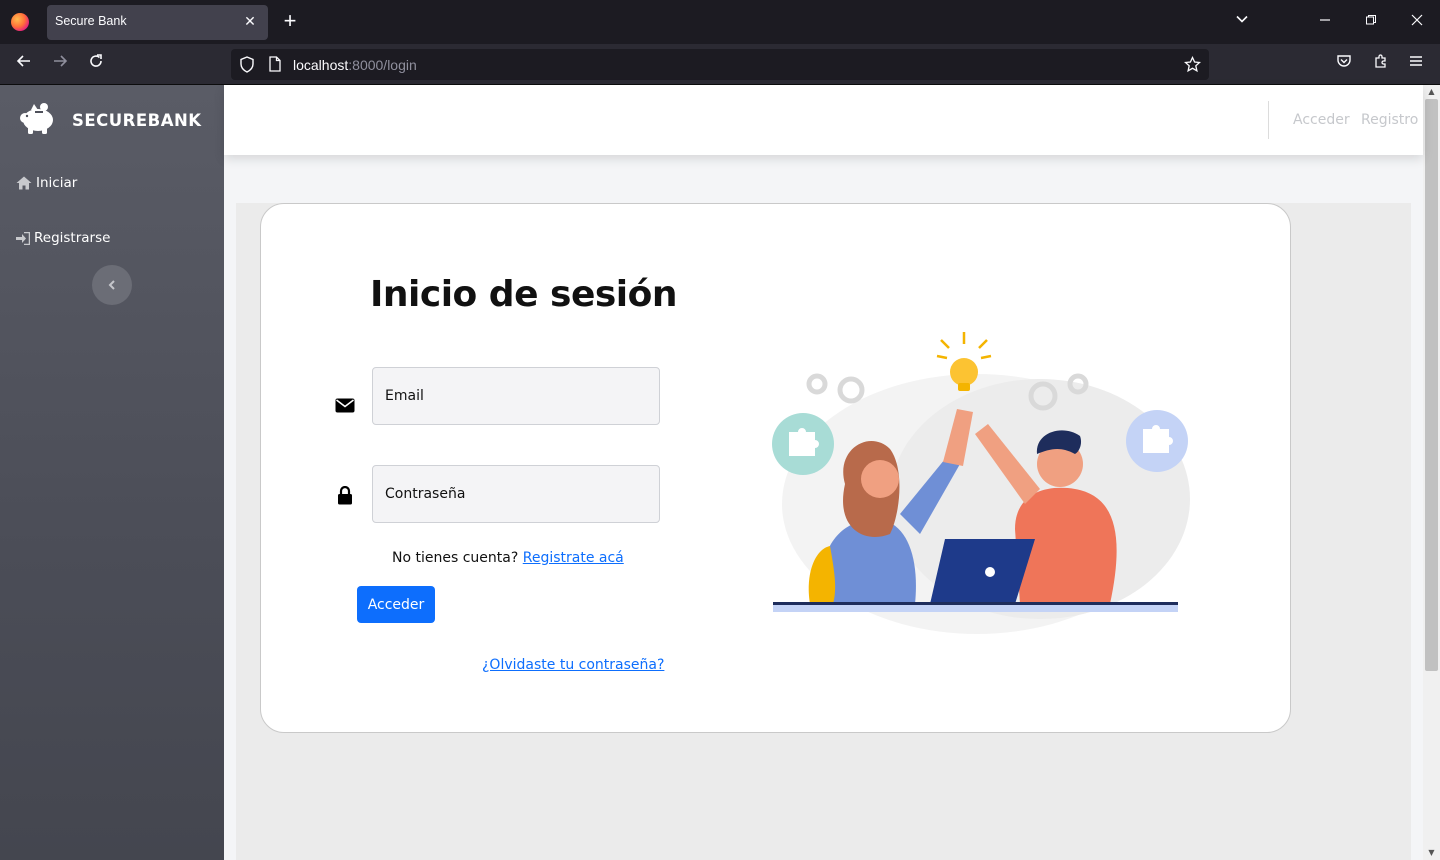 The width and height of the screenshot is (1440, 860). I want to click on brand-name: SECUREBANK, so click(137, 120).